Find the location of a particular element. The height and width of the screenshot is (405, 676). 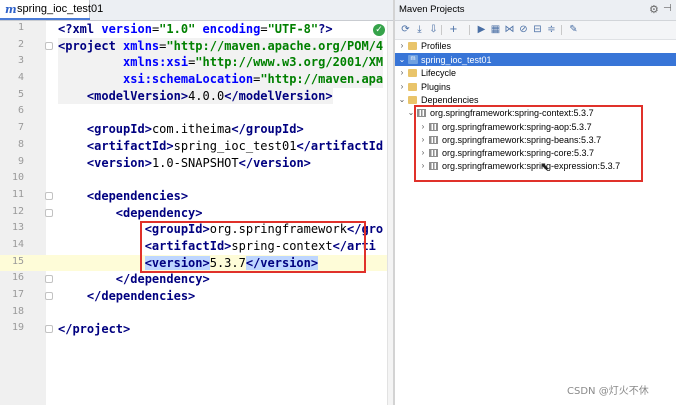

code-token: <groupId> is located at coordinates (119, 129).